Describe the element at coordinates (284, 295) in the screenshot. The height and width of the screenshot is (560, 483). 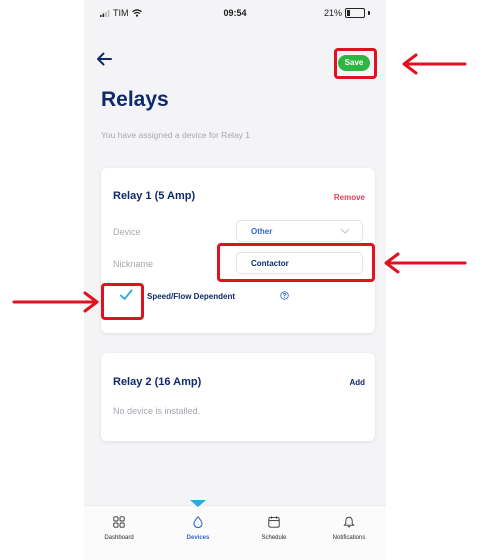
I see `help-circle-icon` at that location.